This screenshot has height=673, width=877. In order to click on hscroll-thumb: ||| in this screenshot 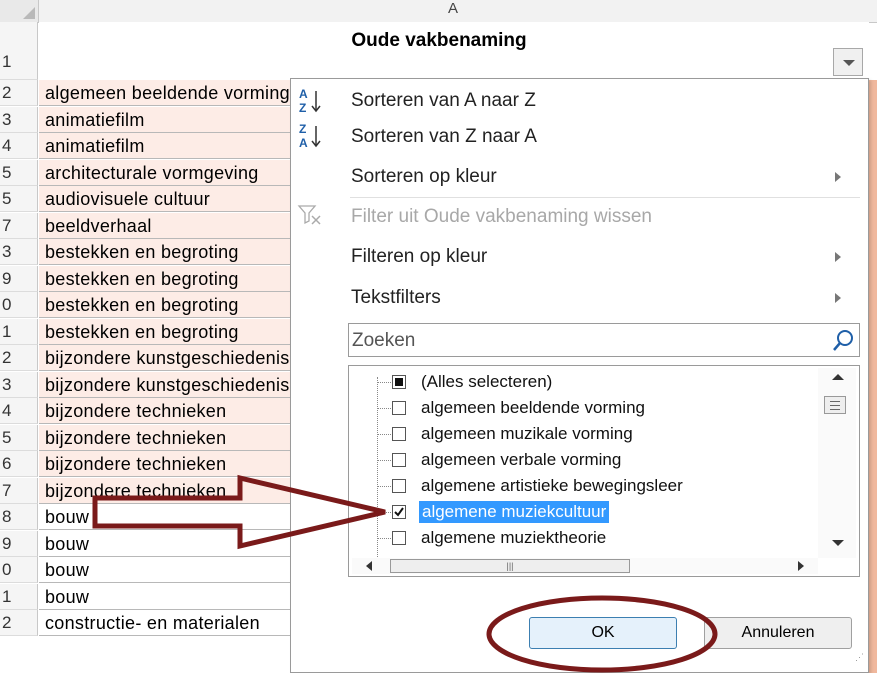, I will do `click(510, 566)`.